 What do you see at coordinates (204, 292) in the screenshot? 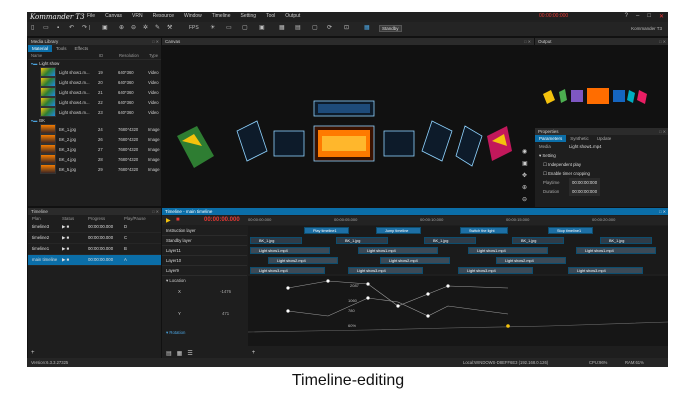
I see `property-x: X -1476` at bounding box center [204, 292].